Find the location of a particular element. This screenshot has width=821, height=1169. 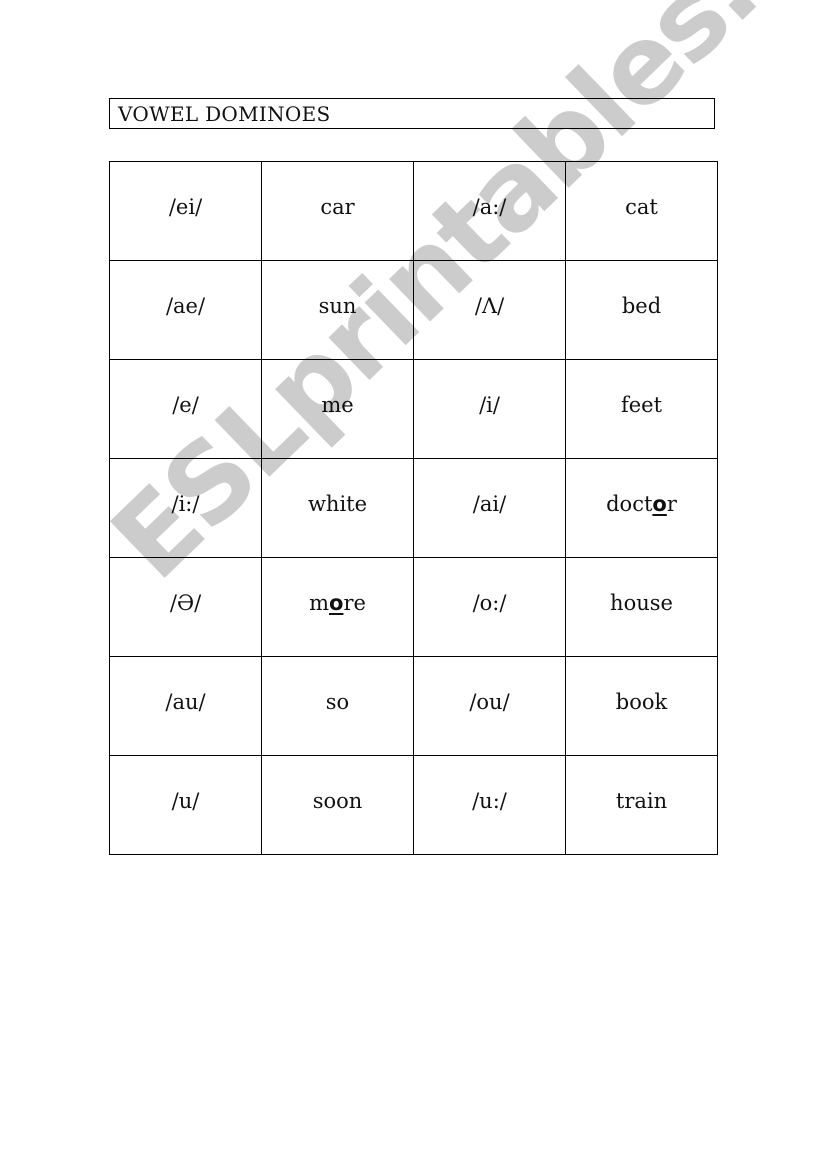

cell-text: cat is located at coordinates (641, 207).